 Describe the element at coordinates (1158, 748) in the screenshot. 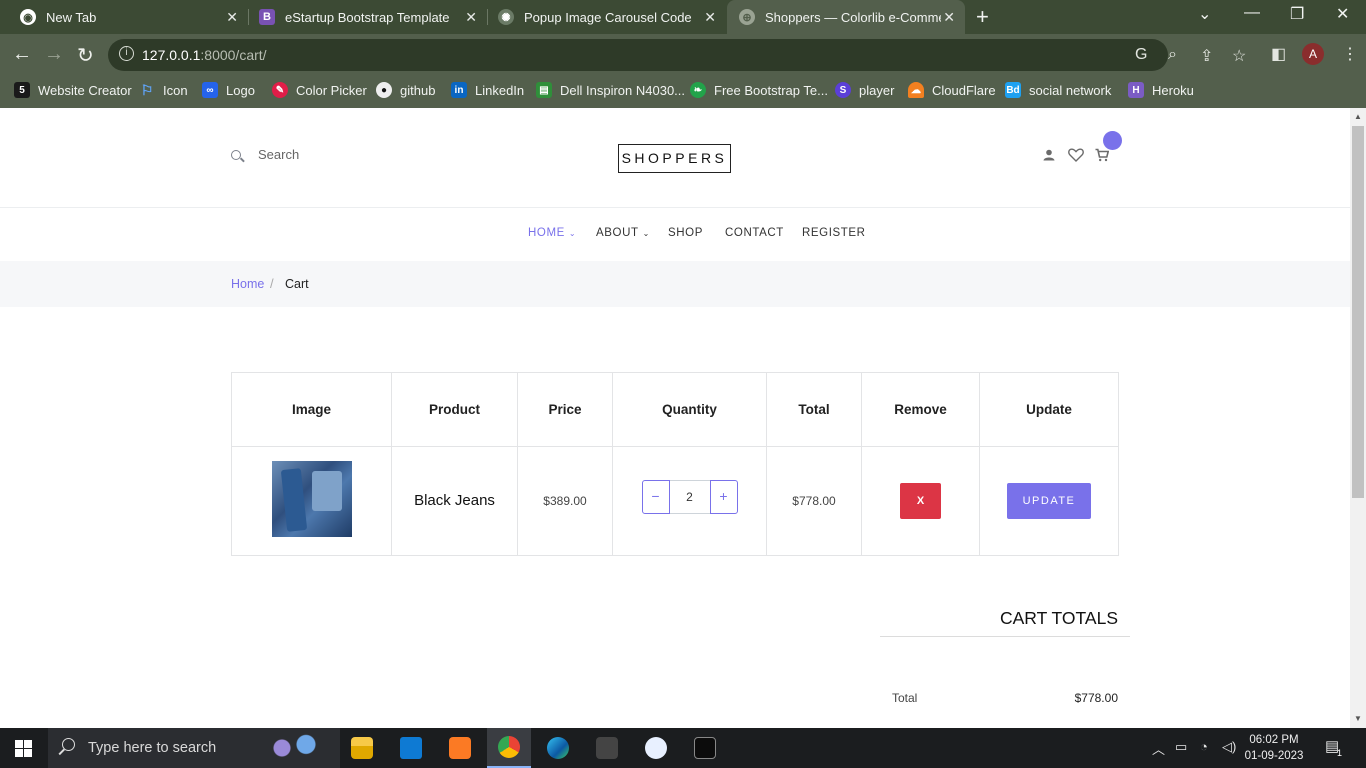

I see `tray-overflow-icon: ︿` at that location.